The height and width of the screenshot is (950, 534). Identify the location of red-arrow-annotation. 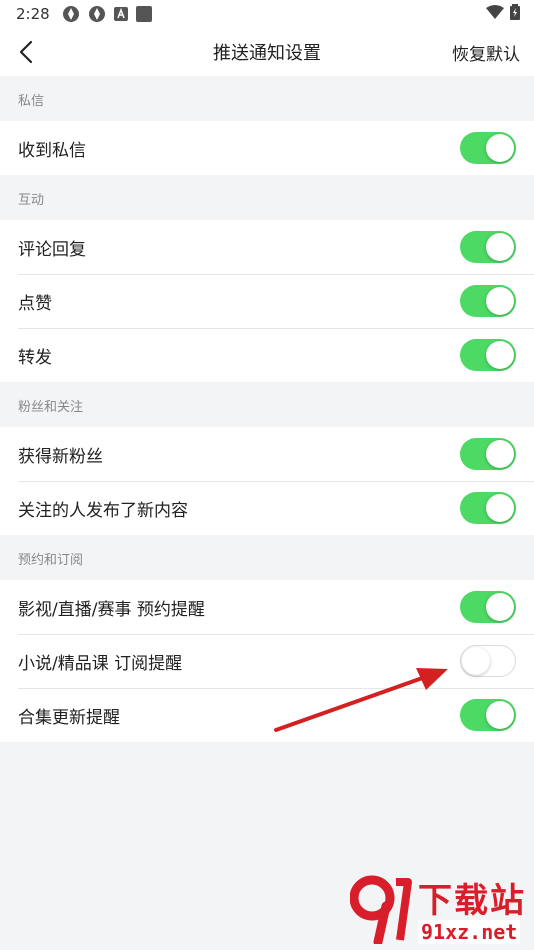
(361, 700).